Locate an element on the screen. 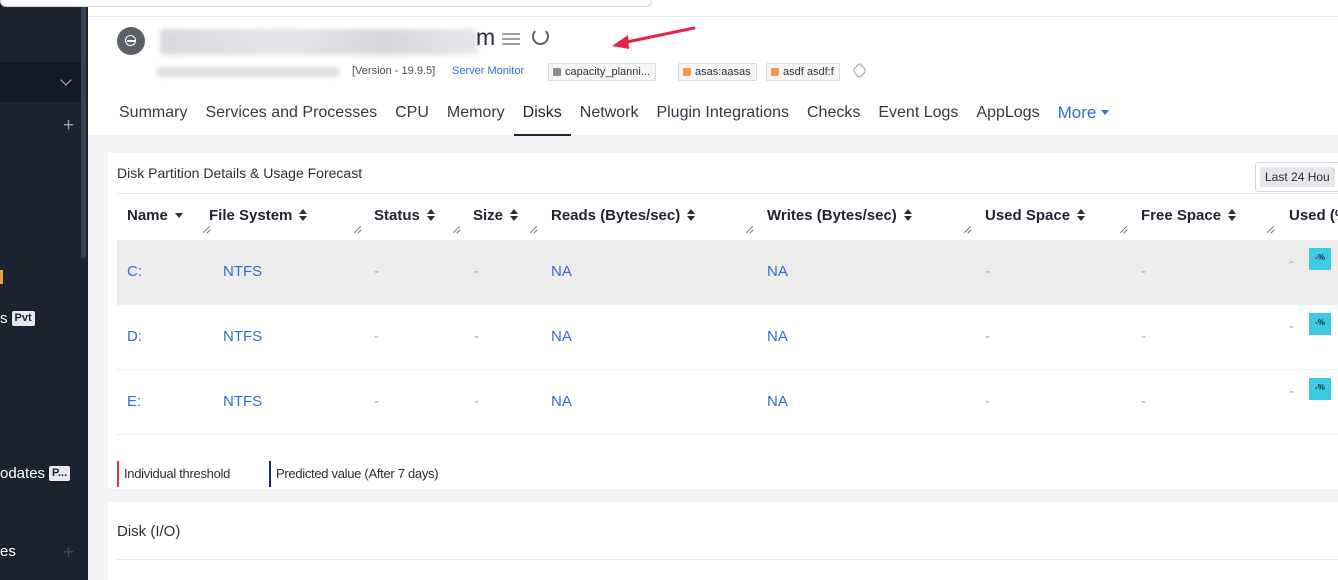  tab-checks: Checks is located at coordinates (833, 119).